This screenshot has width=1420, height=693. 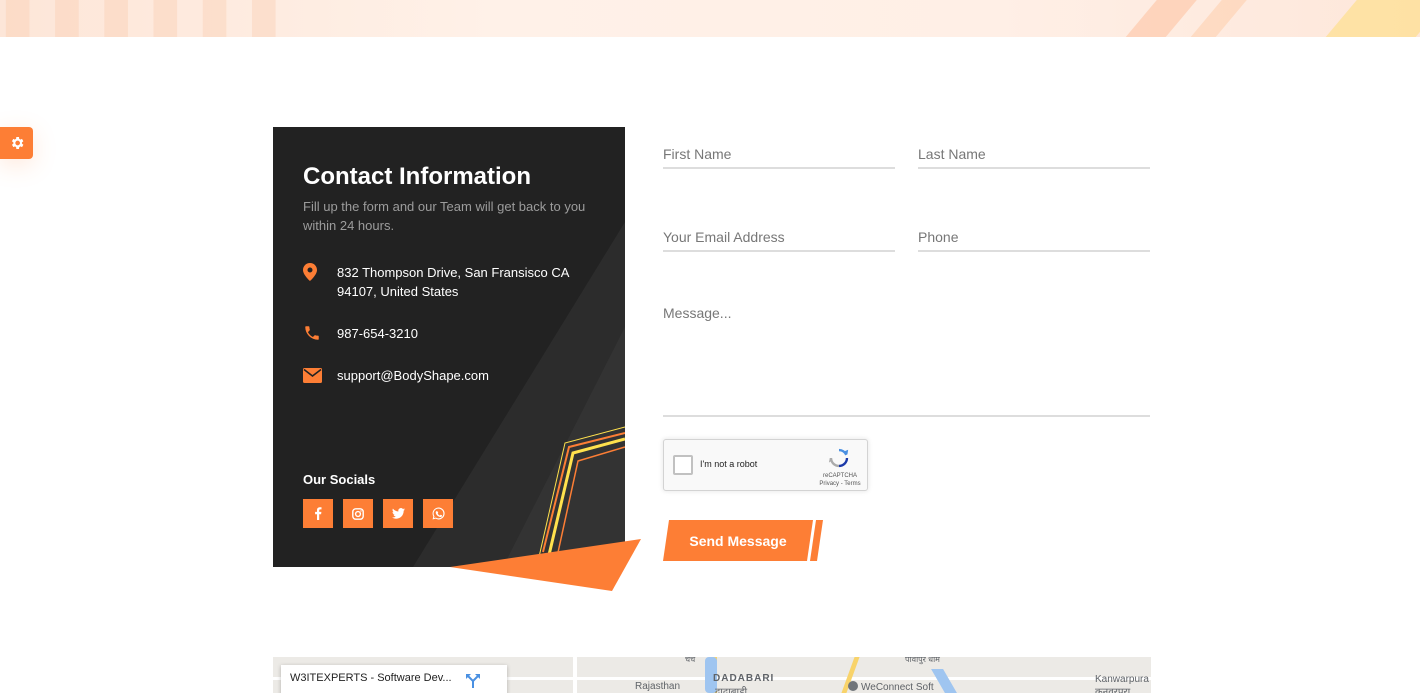 I want to click on socials-title: Our Socials, so click(x=339, y=479).